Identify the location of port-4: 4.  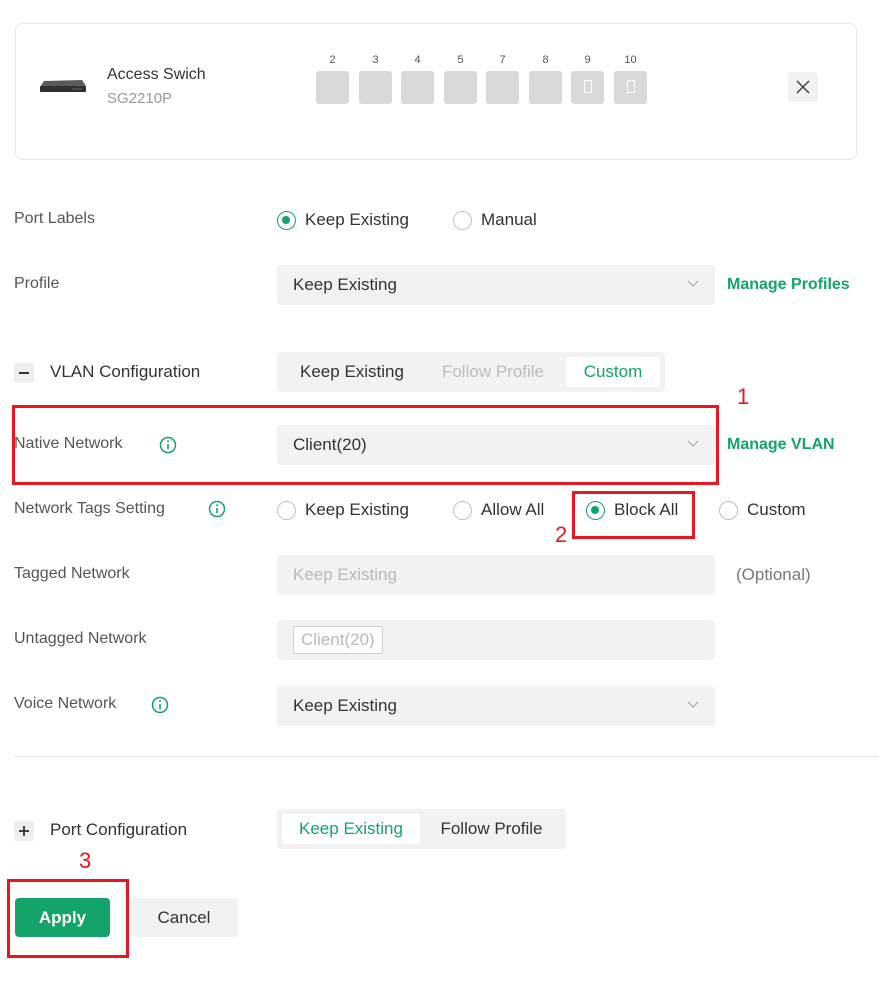
(417, 78).